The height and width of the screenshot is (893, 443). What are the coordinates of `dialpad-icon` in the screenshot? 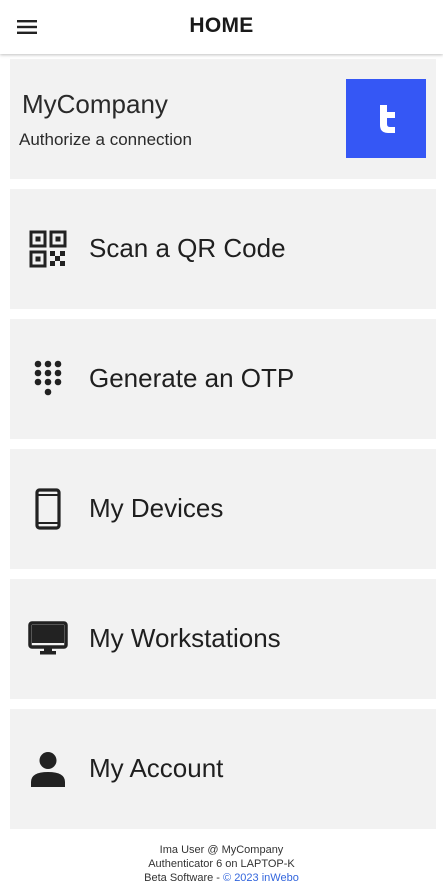 It's located at (48, 378).